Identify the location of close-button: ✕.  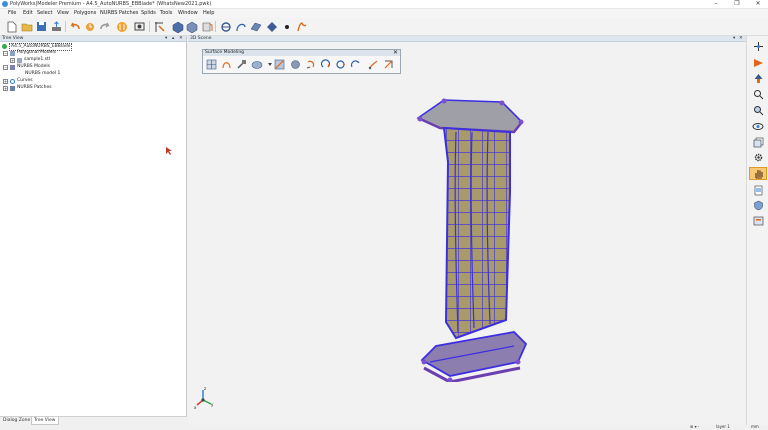
(758, 4).